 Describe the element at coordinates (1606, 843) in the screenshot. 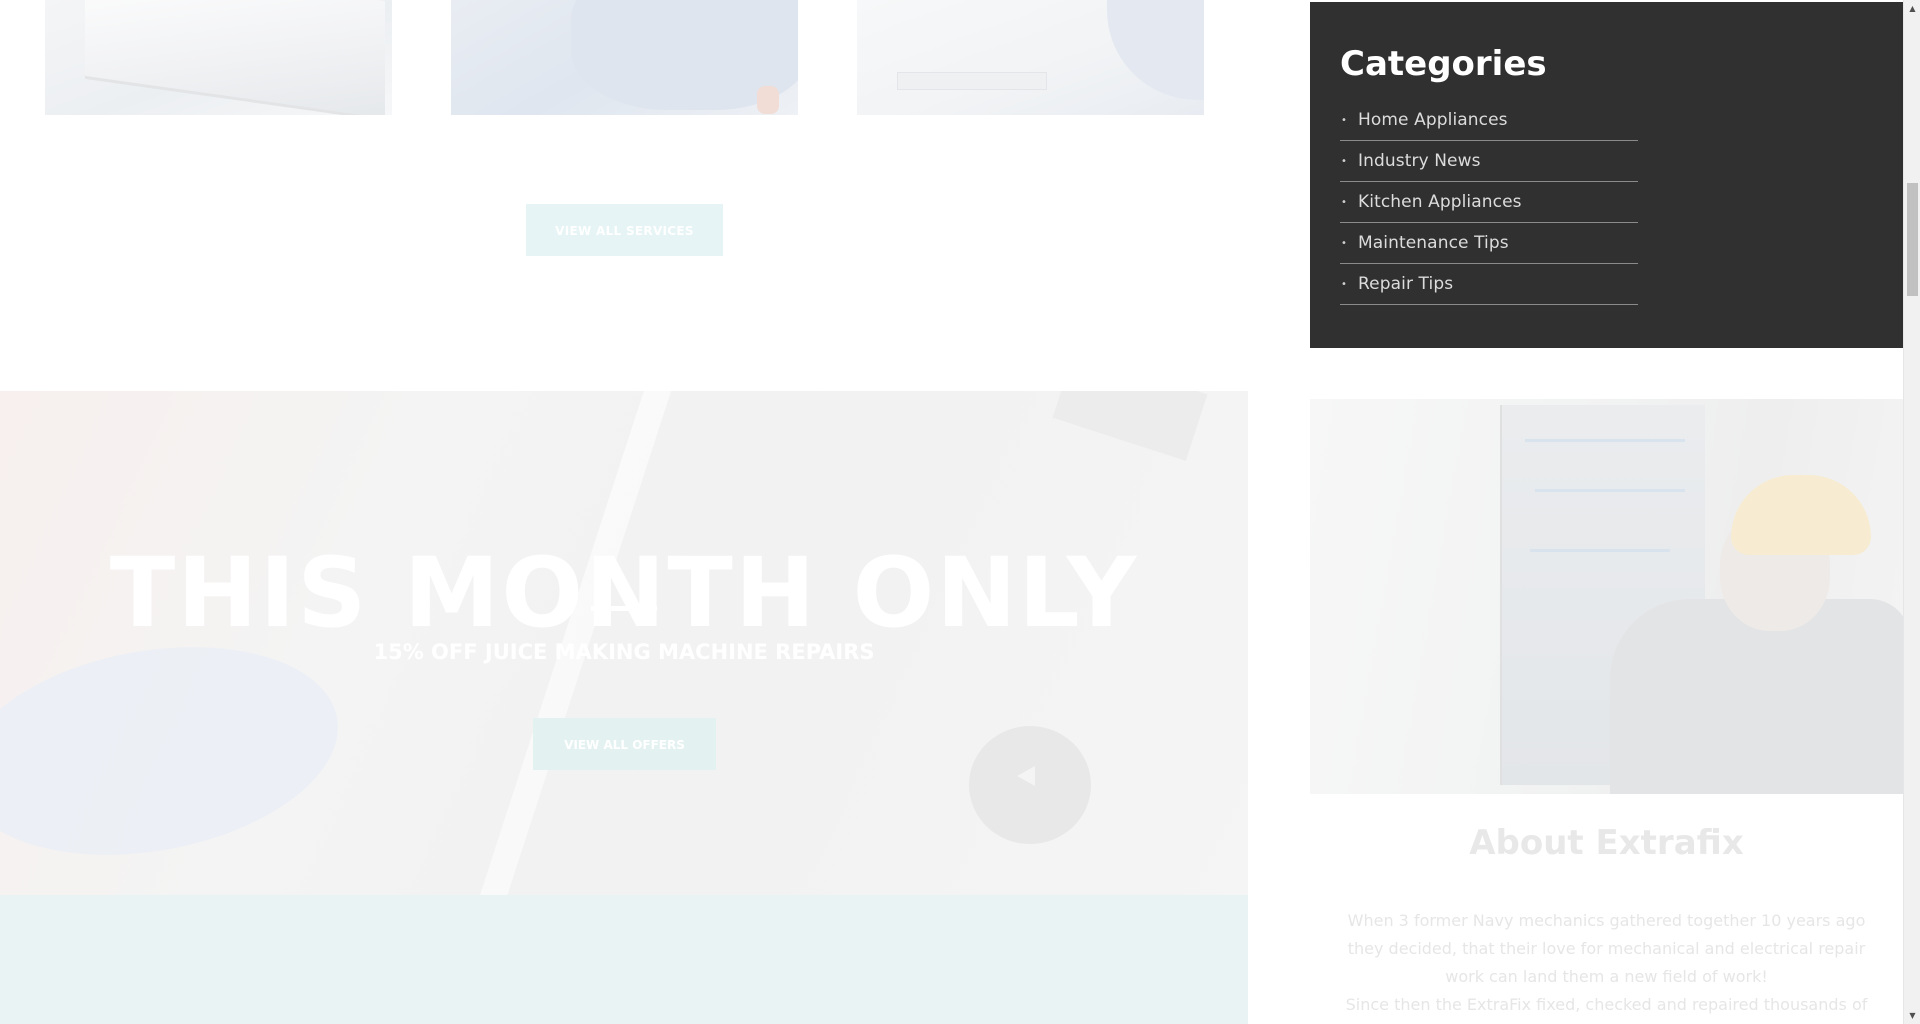

I see `about-title: About Extrafix` at that location.